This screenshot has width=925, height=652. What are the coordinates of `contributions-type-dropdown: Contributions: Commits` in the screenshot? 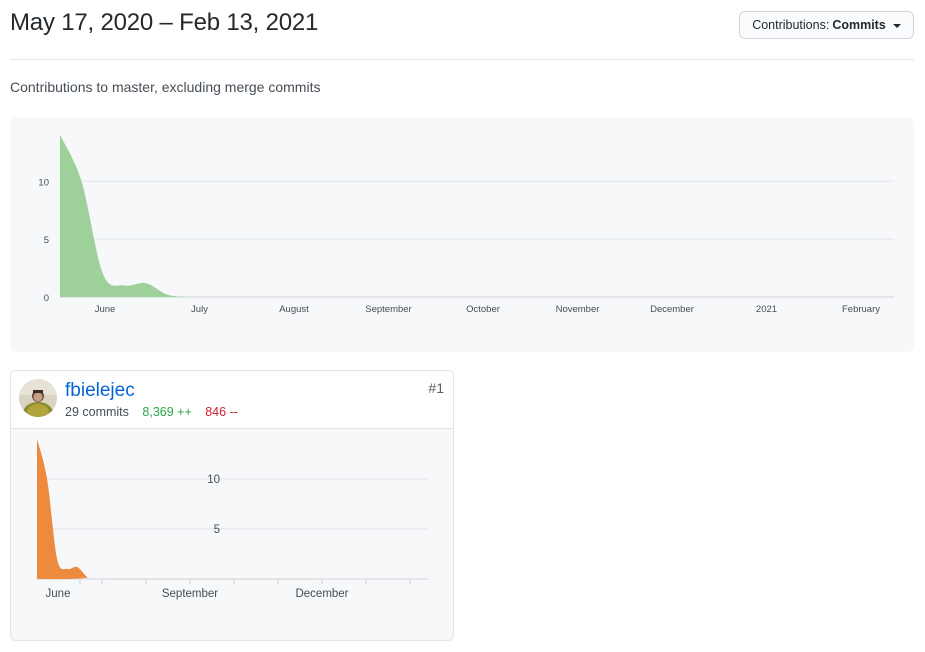 It's located at (826, 25).